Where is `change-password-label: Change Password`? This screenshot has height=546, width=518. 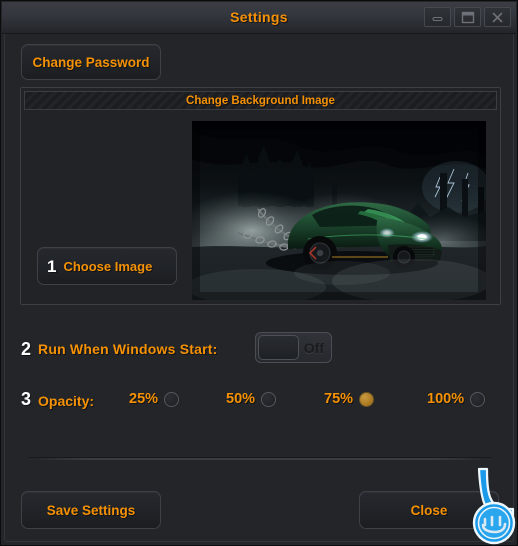
change-password-label: Change Password is located at coordinates (91, 62).